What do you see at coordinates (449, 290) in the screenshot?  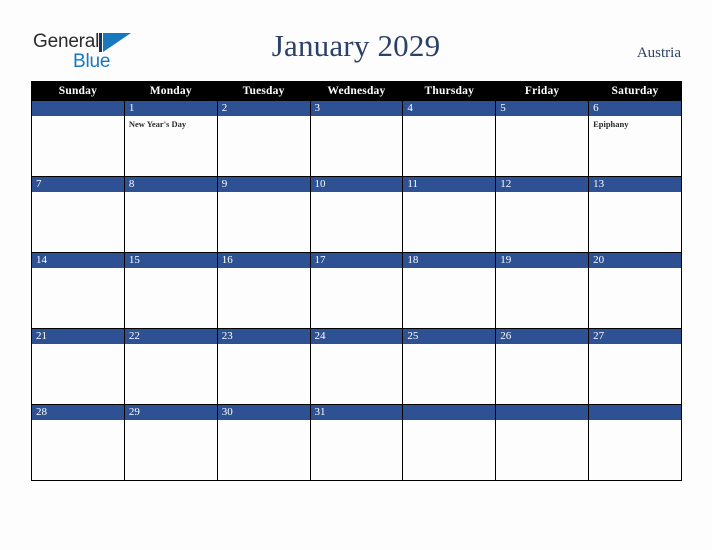 I see `calendar-day-cell: 18` at bounding box center [449, 290].